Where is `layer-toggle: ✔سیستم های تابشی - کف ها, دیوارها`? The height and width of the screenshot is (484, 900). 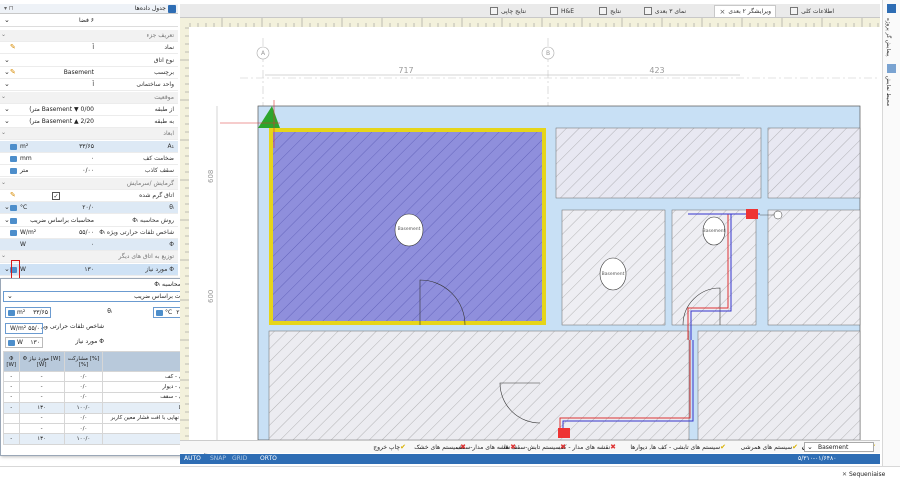 layer-toggle: ✔سیستم های تابشی - کف ها, دیوارها is located at coordinates (678, 447).